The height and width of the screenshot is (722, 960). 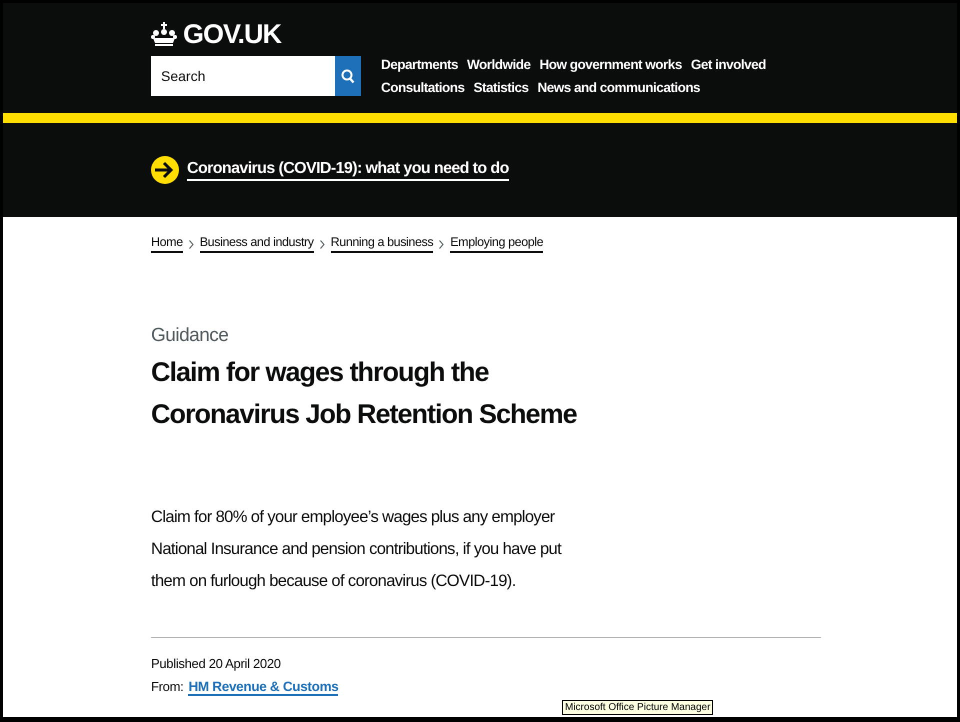 I want to click on search-field: Search, so click(x=243, y=76).